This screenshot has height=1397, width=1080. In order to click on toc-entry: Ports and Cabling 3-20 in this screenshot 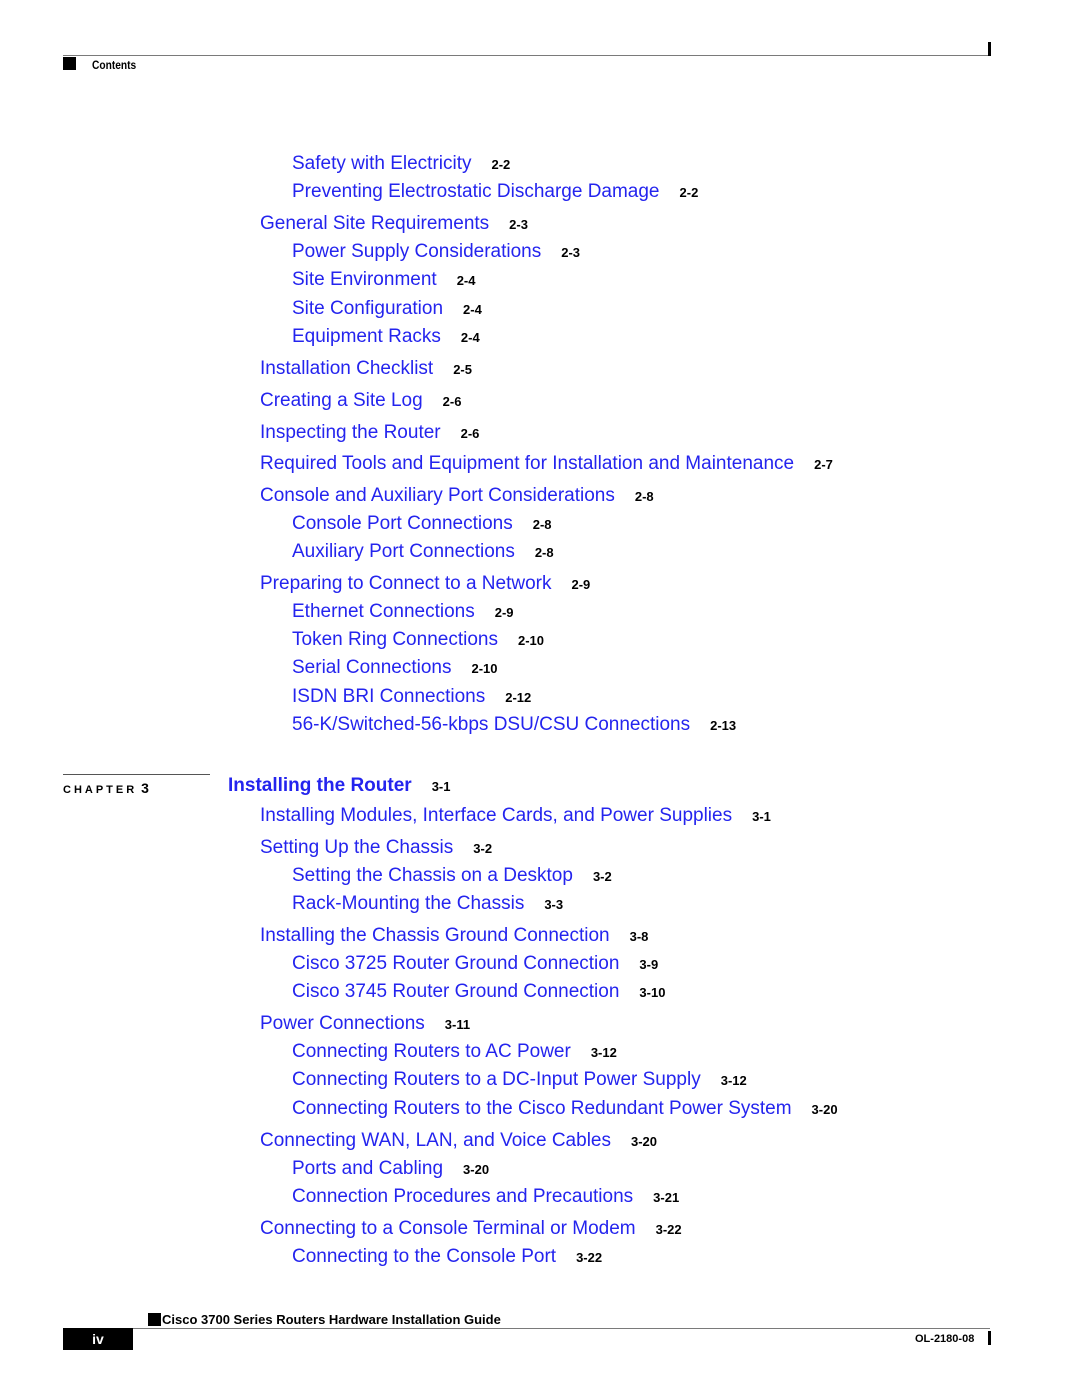, I will do `click(390, 1169)`.